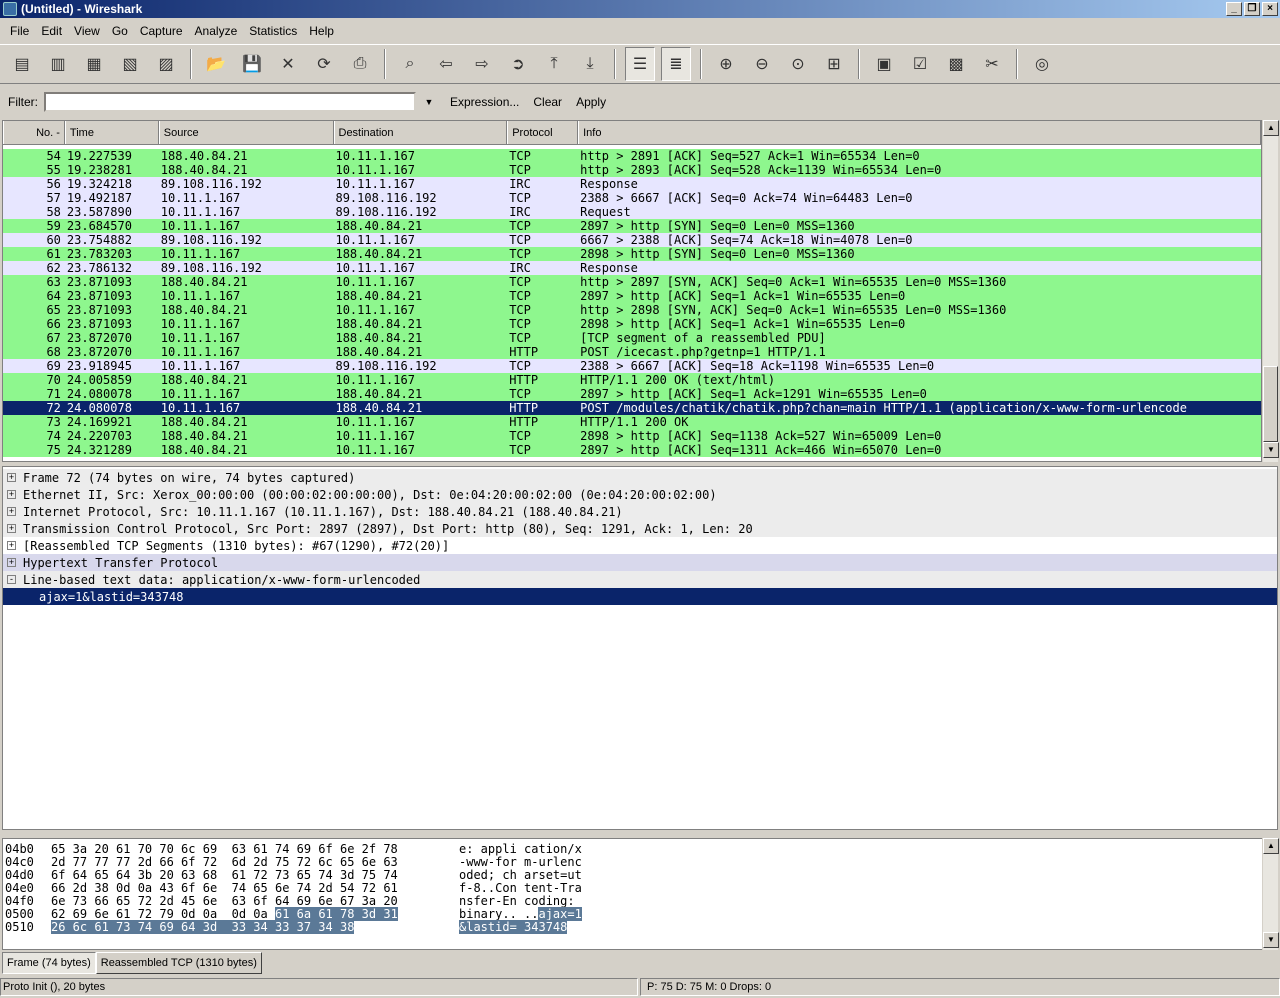 This screenshot has height=998, width=1280. I want to click on bytes-scroll-up-icon: ▲, so click(1271, 846).